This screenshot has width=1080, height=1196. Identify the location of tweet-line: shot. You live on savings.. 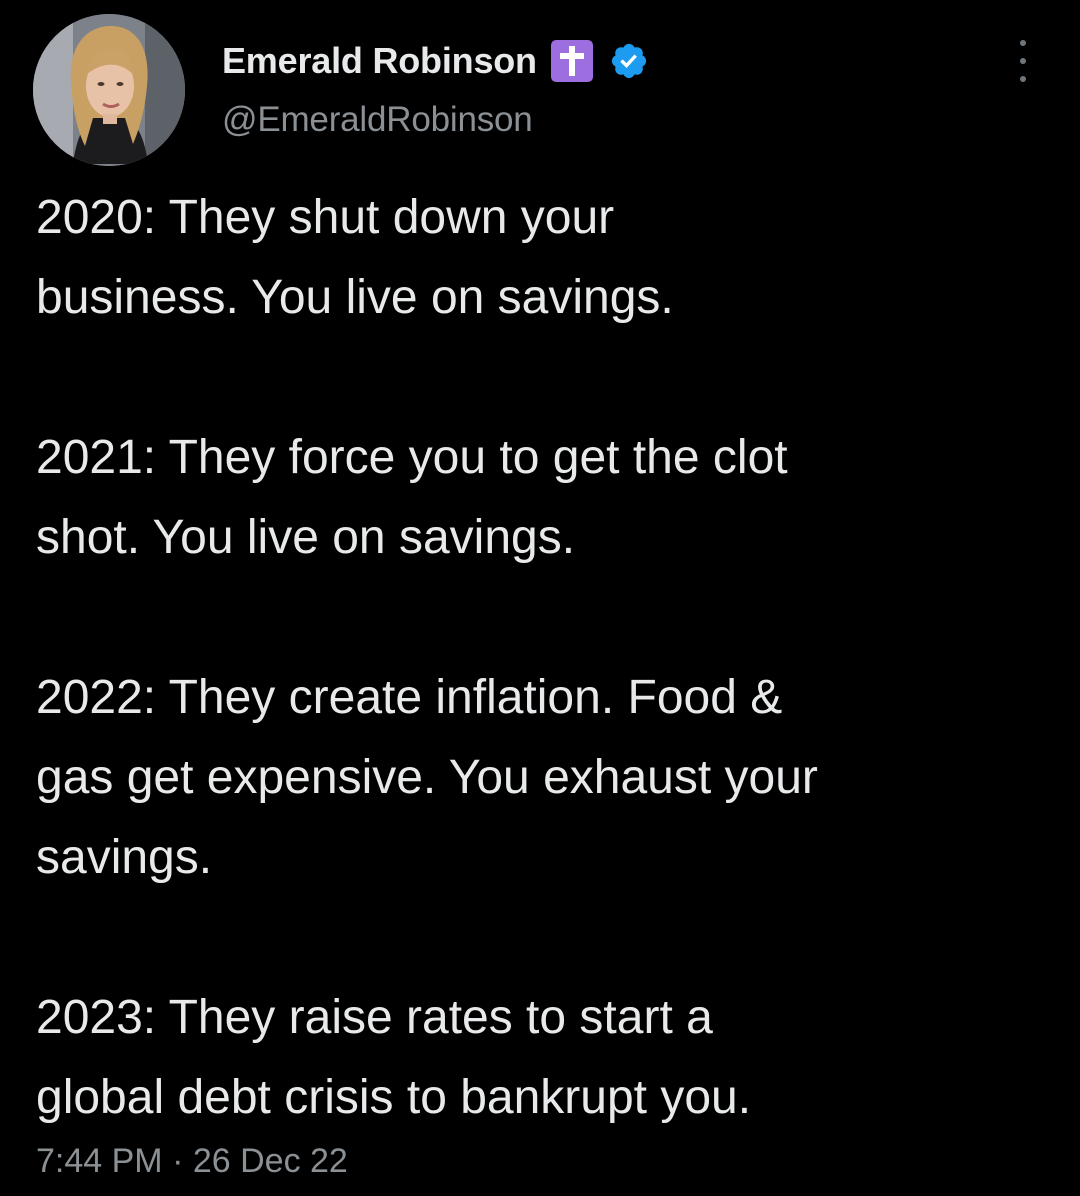
(306, 537).